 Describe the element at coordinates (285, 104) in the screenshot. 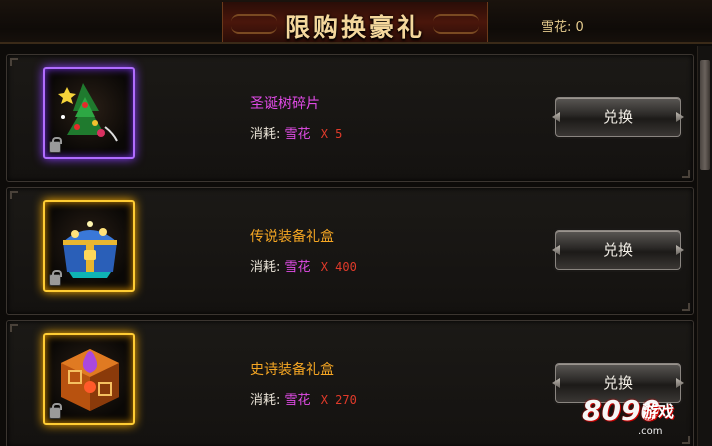

I see `item-name: 圣诞树碎片` at that location.